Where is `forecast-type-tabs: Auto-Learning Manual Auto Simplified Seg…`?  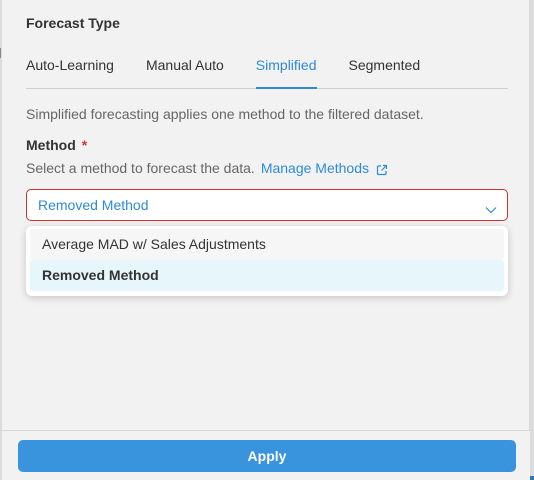
forecast-type-tabs: Auto-Learning Manual Auto Simplified Seg… is located at coordinates (267, 69).